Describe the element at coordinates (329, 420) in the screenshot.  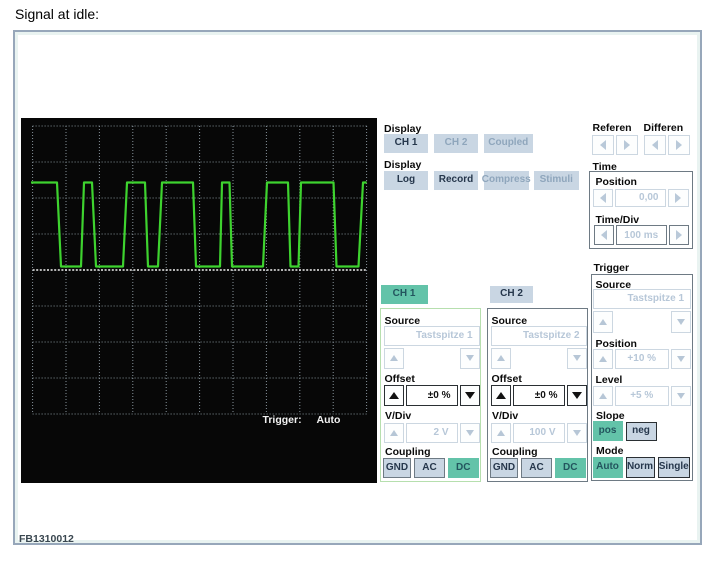
I see `svg-text: Auto` at that location.